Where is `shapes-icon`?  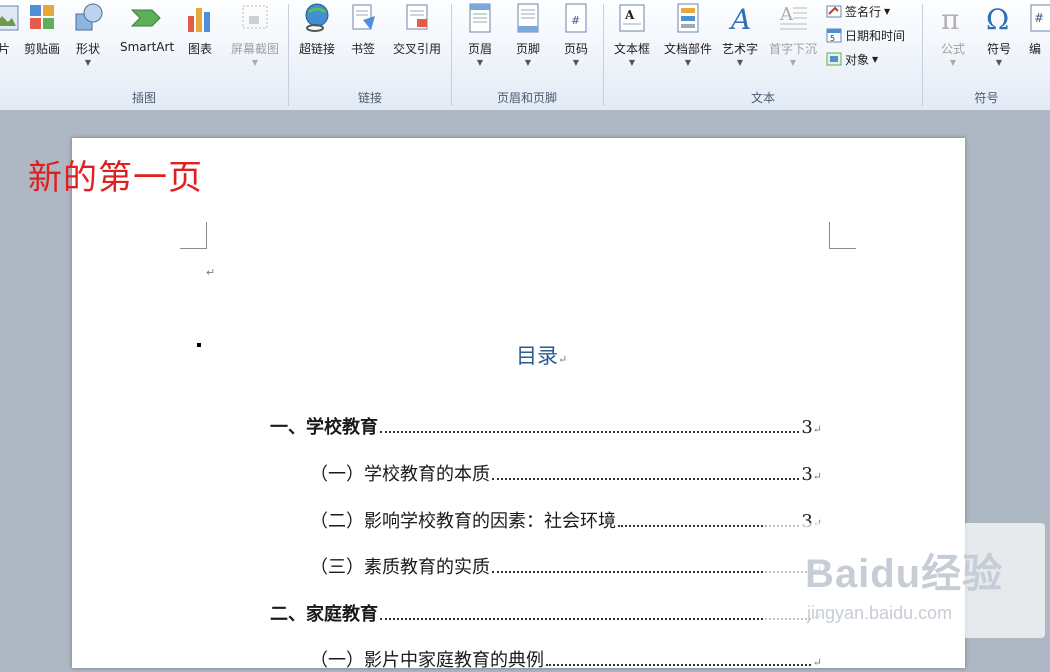 shapes-icon is located at coordinates (88, 18).